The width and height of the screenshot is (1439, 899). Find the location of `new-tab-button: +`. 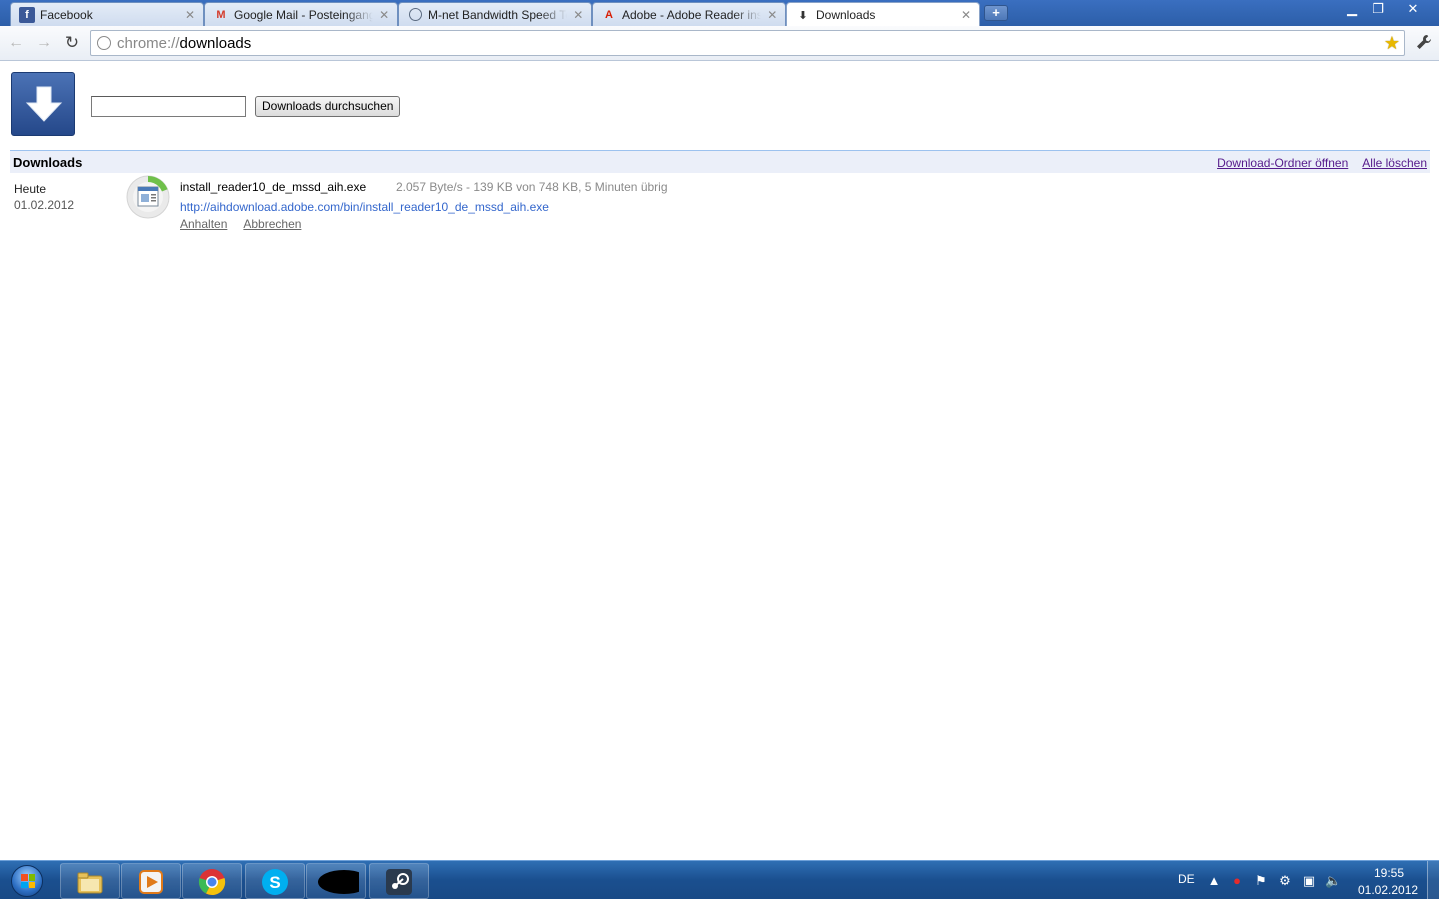

new-tab-button: + is located at coordinates (996, 13).